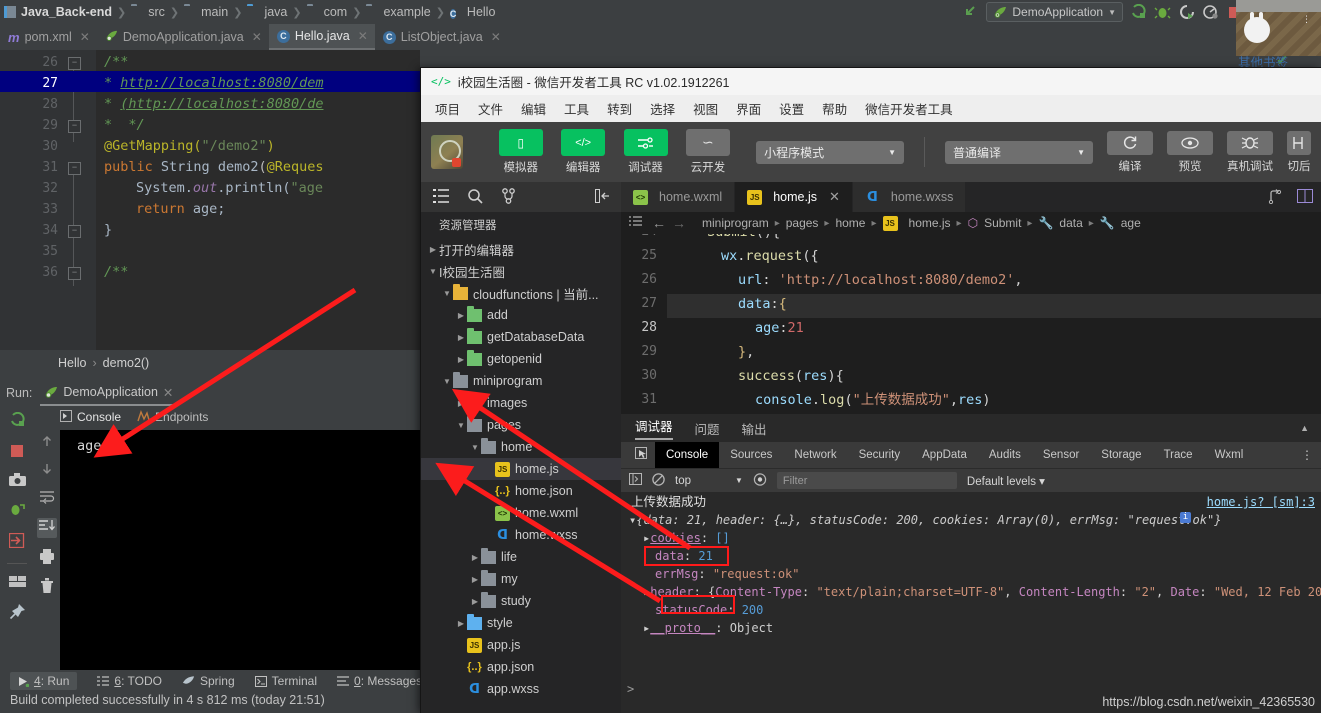 The width and height of the screenshot is (1321, 713). Describe the element at coordinates (521, 403) in the screenshot. I see `tree-node-images: ▶ images` at that location.